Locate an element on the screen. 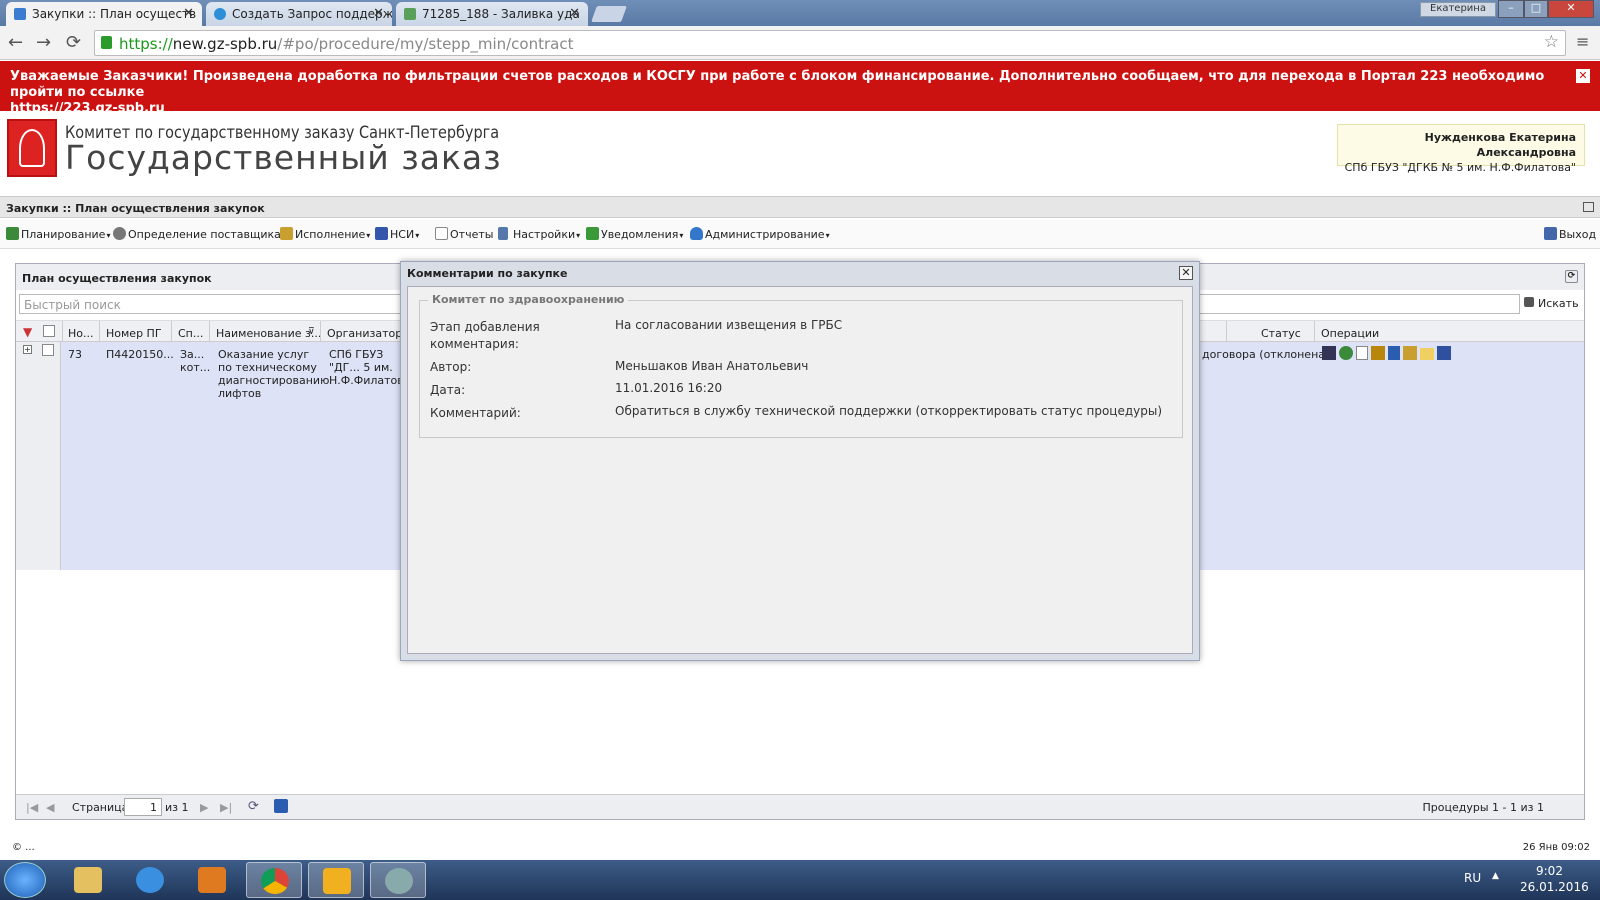 This screenshot has width=1600, height=900. taskbar-explorer is located at coordinates (88, 880).